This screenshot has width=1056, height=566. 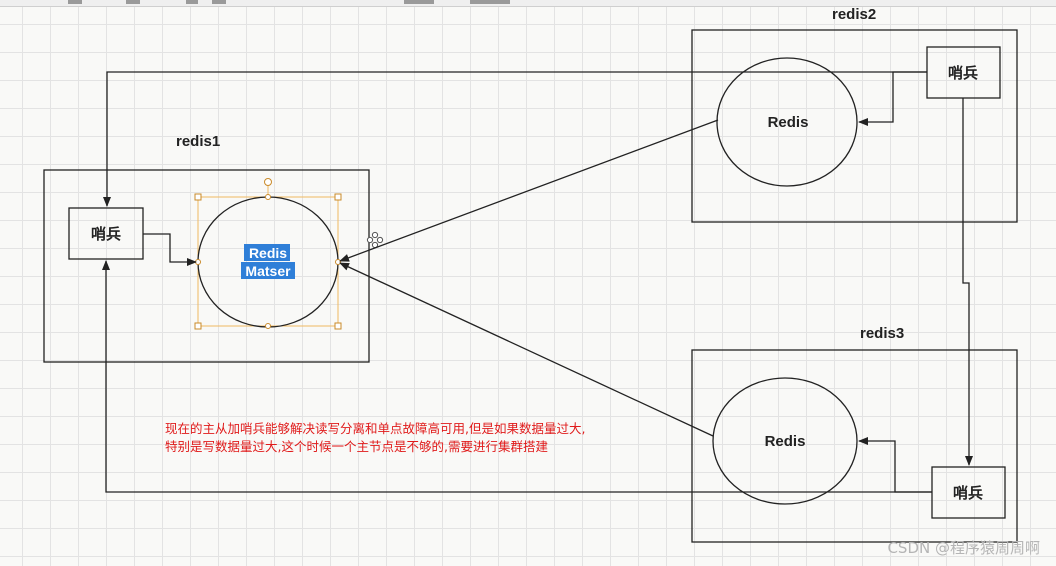 I want to click on watermark: CSDN @程序猿周周啊, so click(x=963, y=548).